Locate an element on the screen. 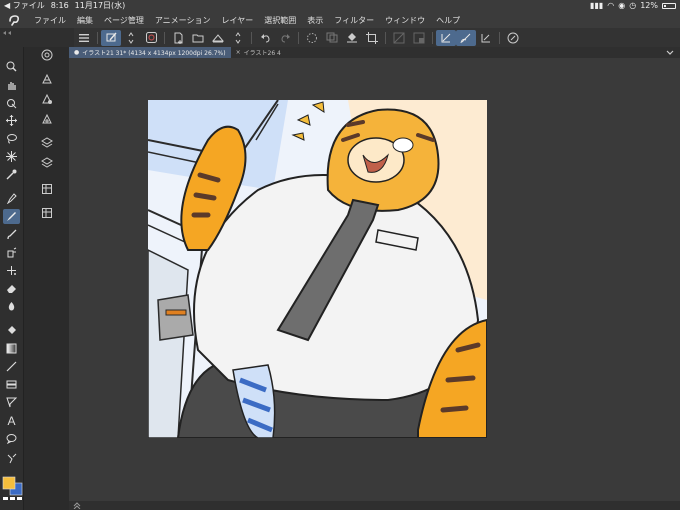  lasso-icon is located at coordinates (11, 138).